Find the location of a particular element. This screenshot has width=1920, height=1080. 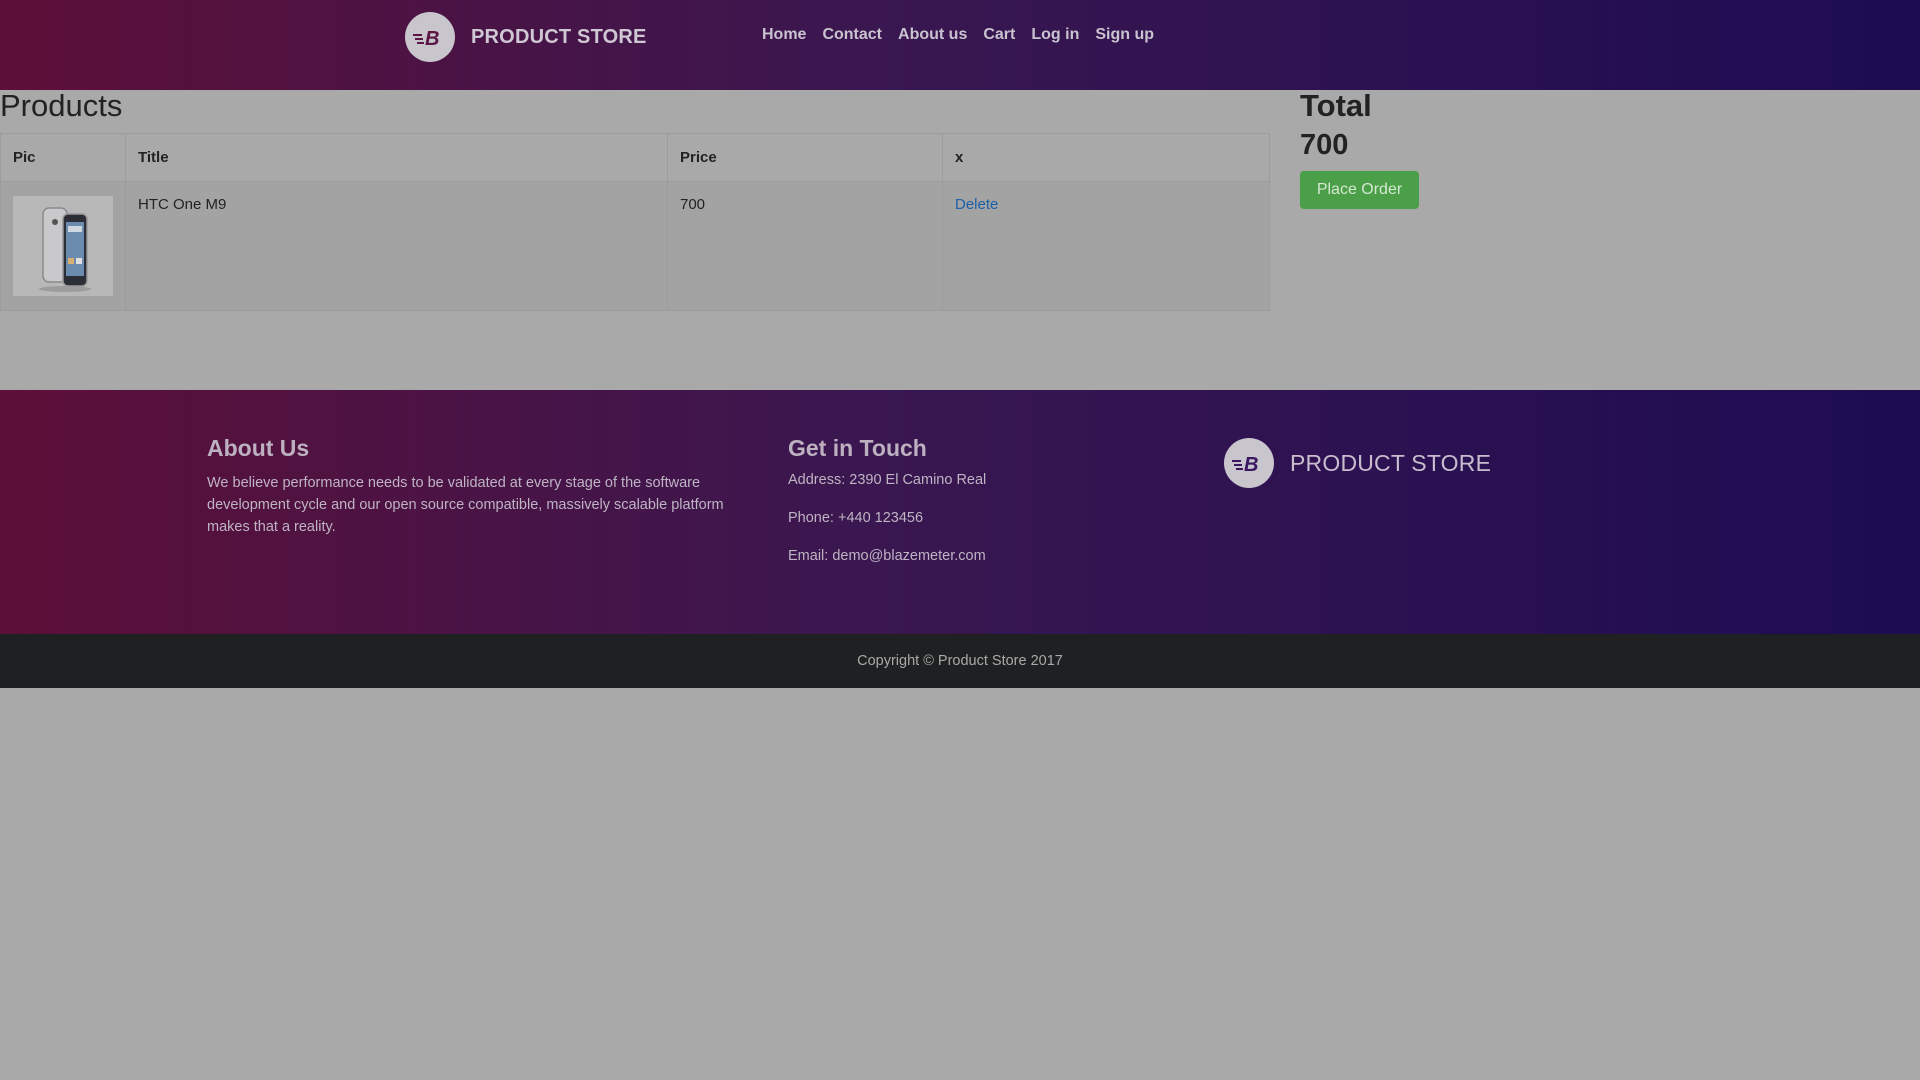

cell-pic is located at coordinates (63, 246).